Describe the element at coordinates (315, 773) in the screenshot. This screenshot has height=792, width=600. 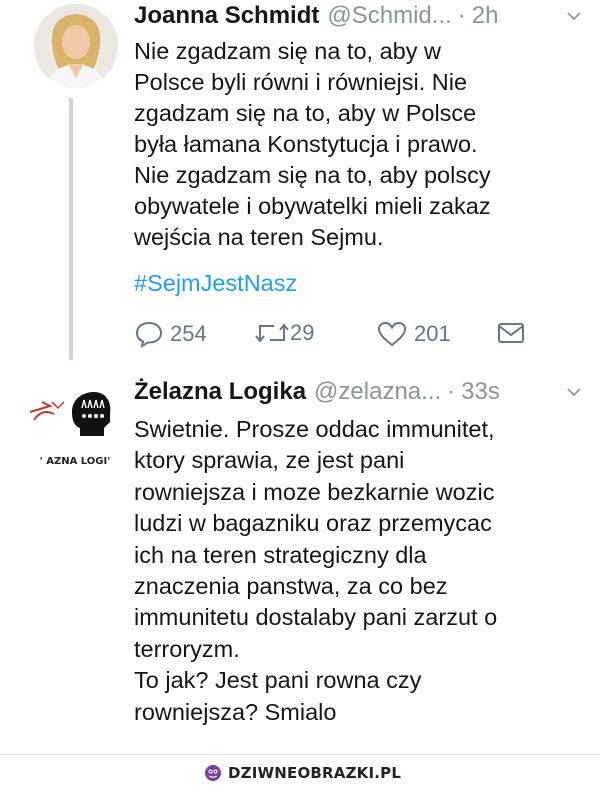
I see `watermark-text: DZIWNEOBRAZKI.PL` at that location.